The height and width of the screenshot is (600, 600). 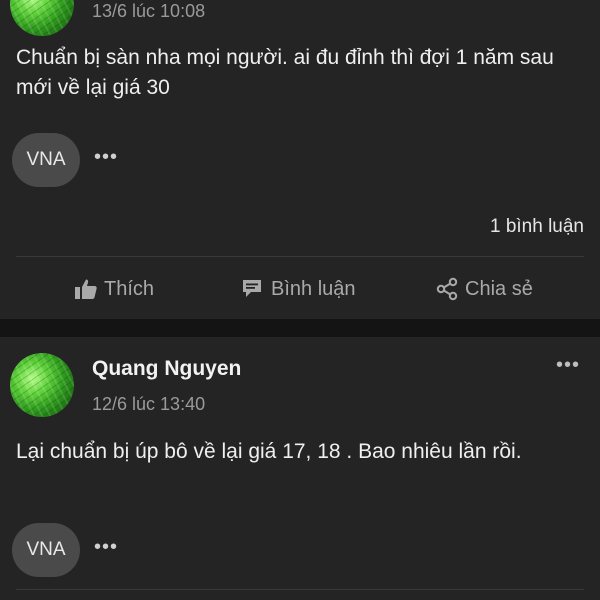 What do you see at coordinates (568, 365) in the screenshot?
I see `more-icon: •••` at bounding box center [568, 365].